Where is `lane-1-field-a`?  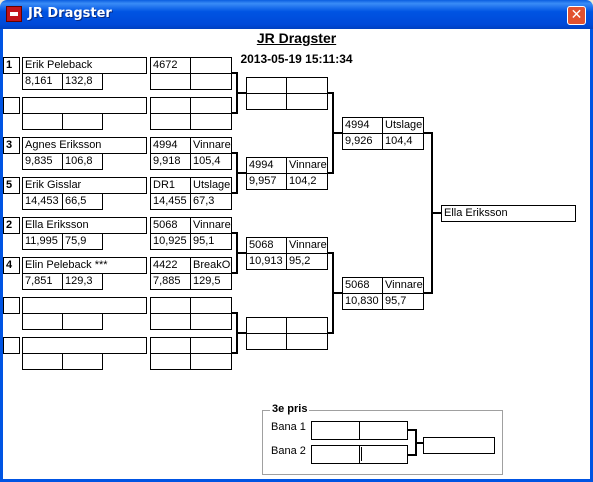 lane-1-field-a is located at coordinates (335, 430).